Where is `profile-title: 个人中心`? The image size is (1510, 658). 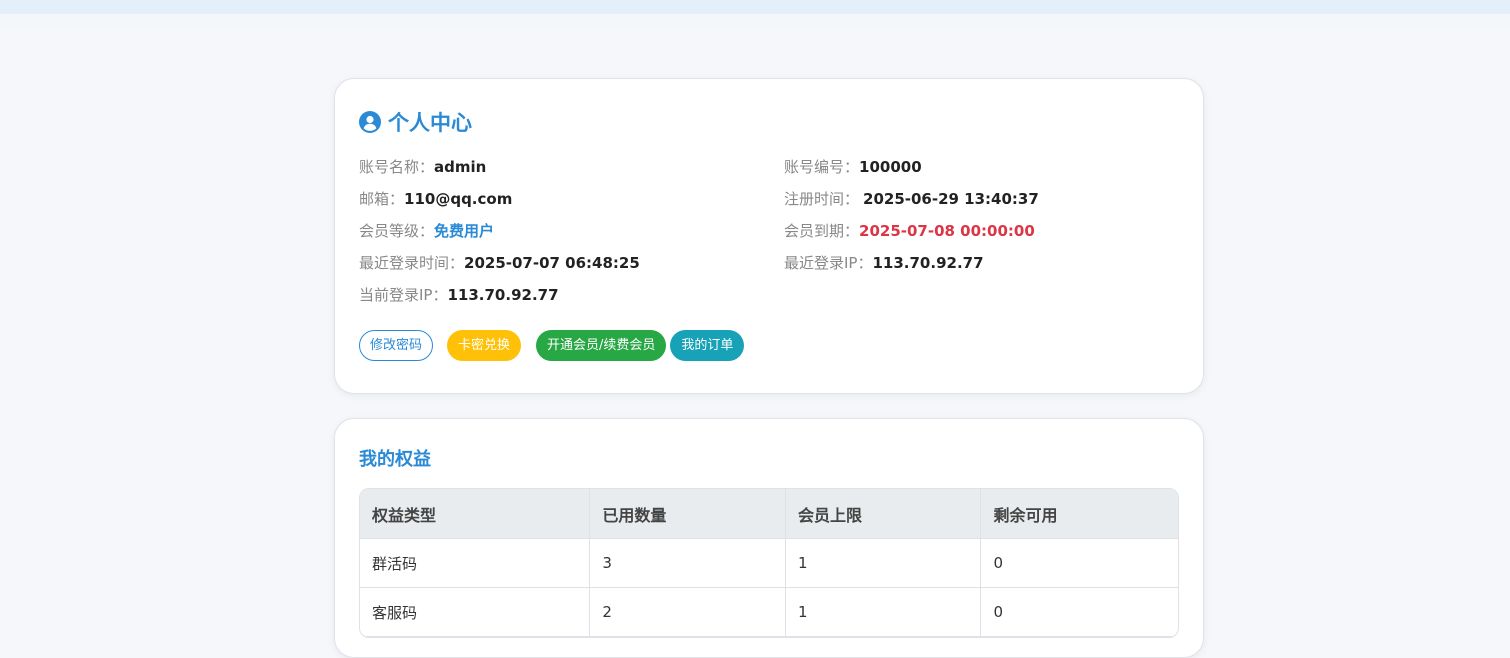
profile-title: 个人中心 is located at coordinates (415, 122).